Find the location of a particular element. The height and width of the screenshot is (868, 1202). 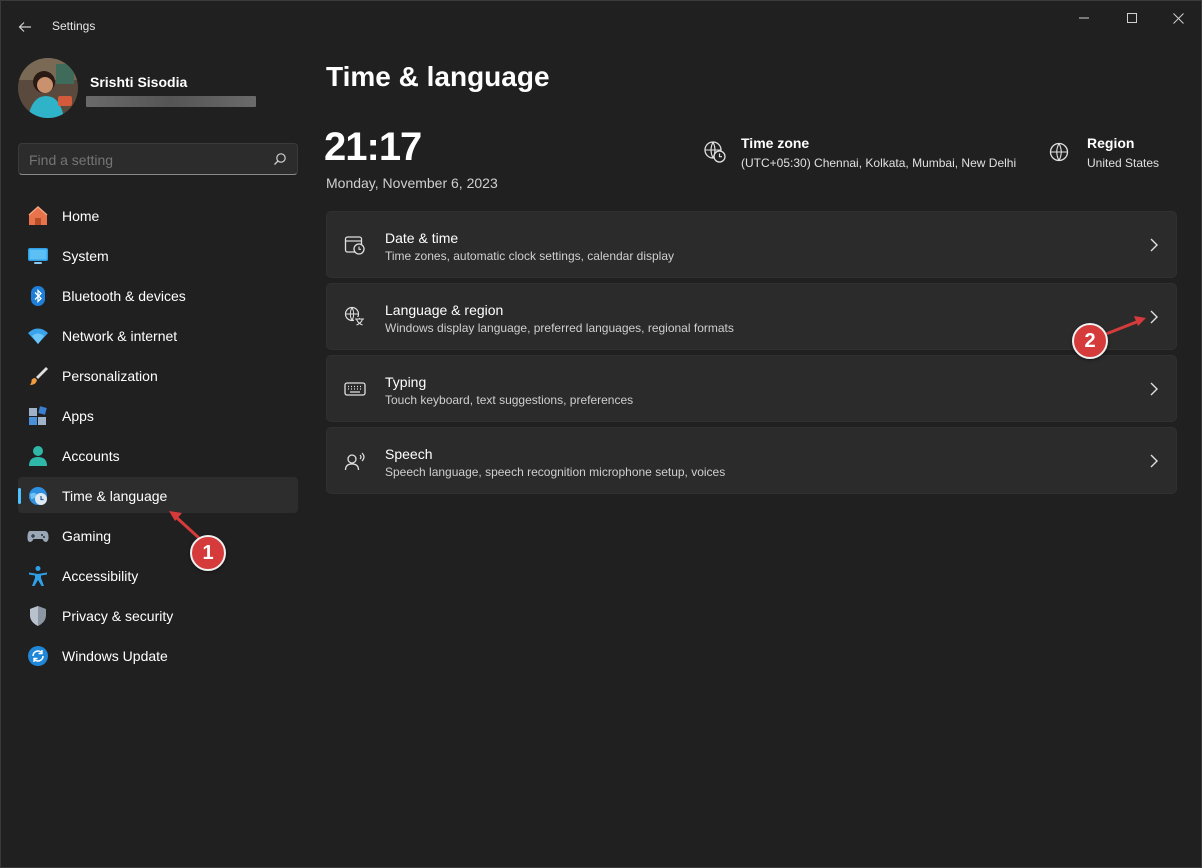

sidebar-item-privacy-security: Privacy & security is located at coordinates (158, 615).